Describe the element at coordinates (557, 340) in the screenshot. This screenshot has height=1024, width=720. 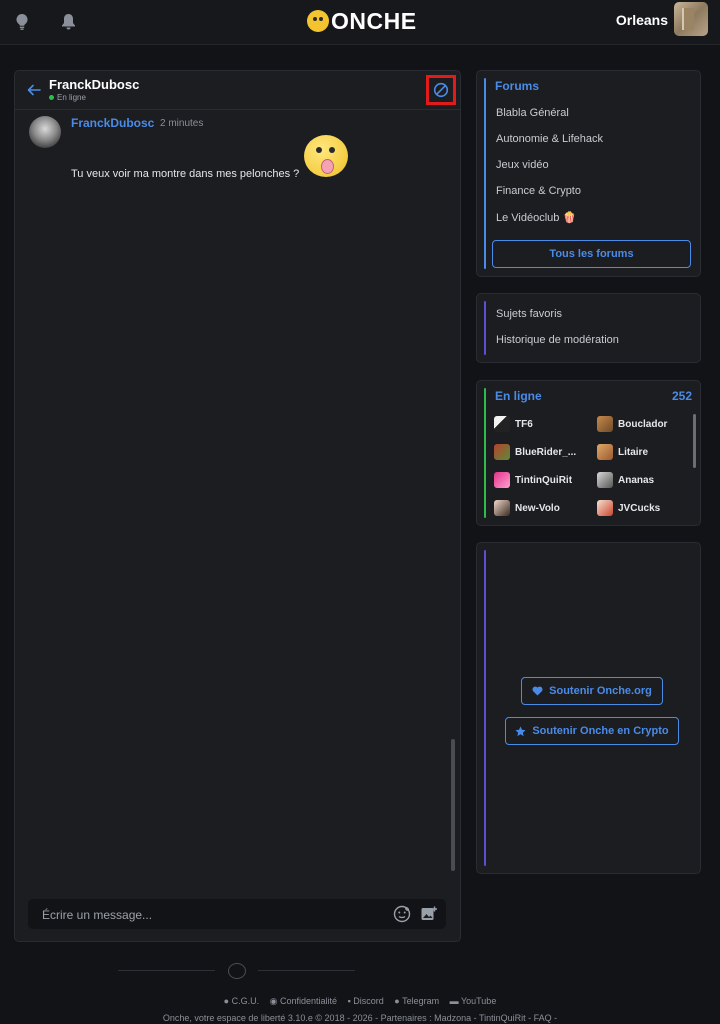
I see `moderation-history-link: Historique de modération` at that location.